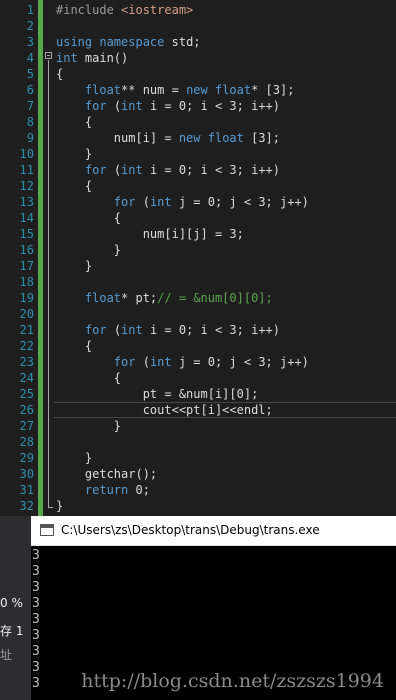 The height and width of the screenshot is (700, 396). Describe the element at coordinates (132, 42) in the screenshot. I see `code-token: namespace` at that location.